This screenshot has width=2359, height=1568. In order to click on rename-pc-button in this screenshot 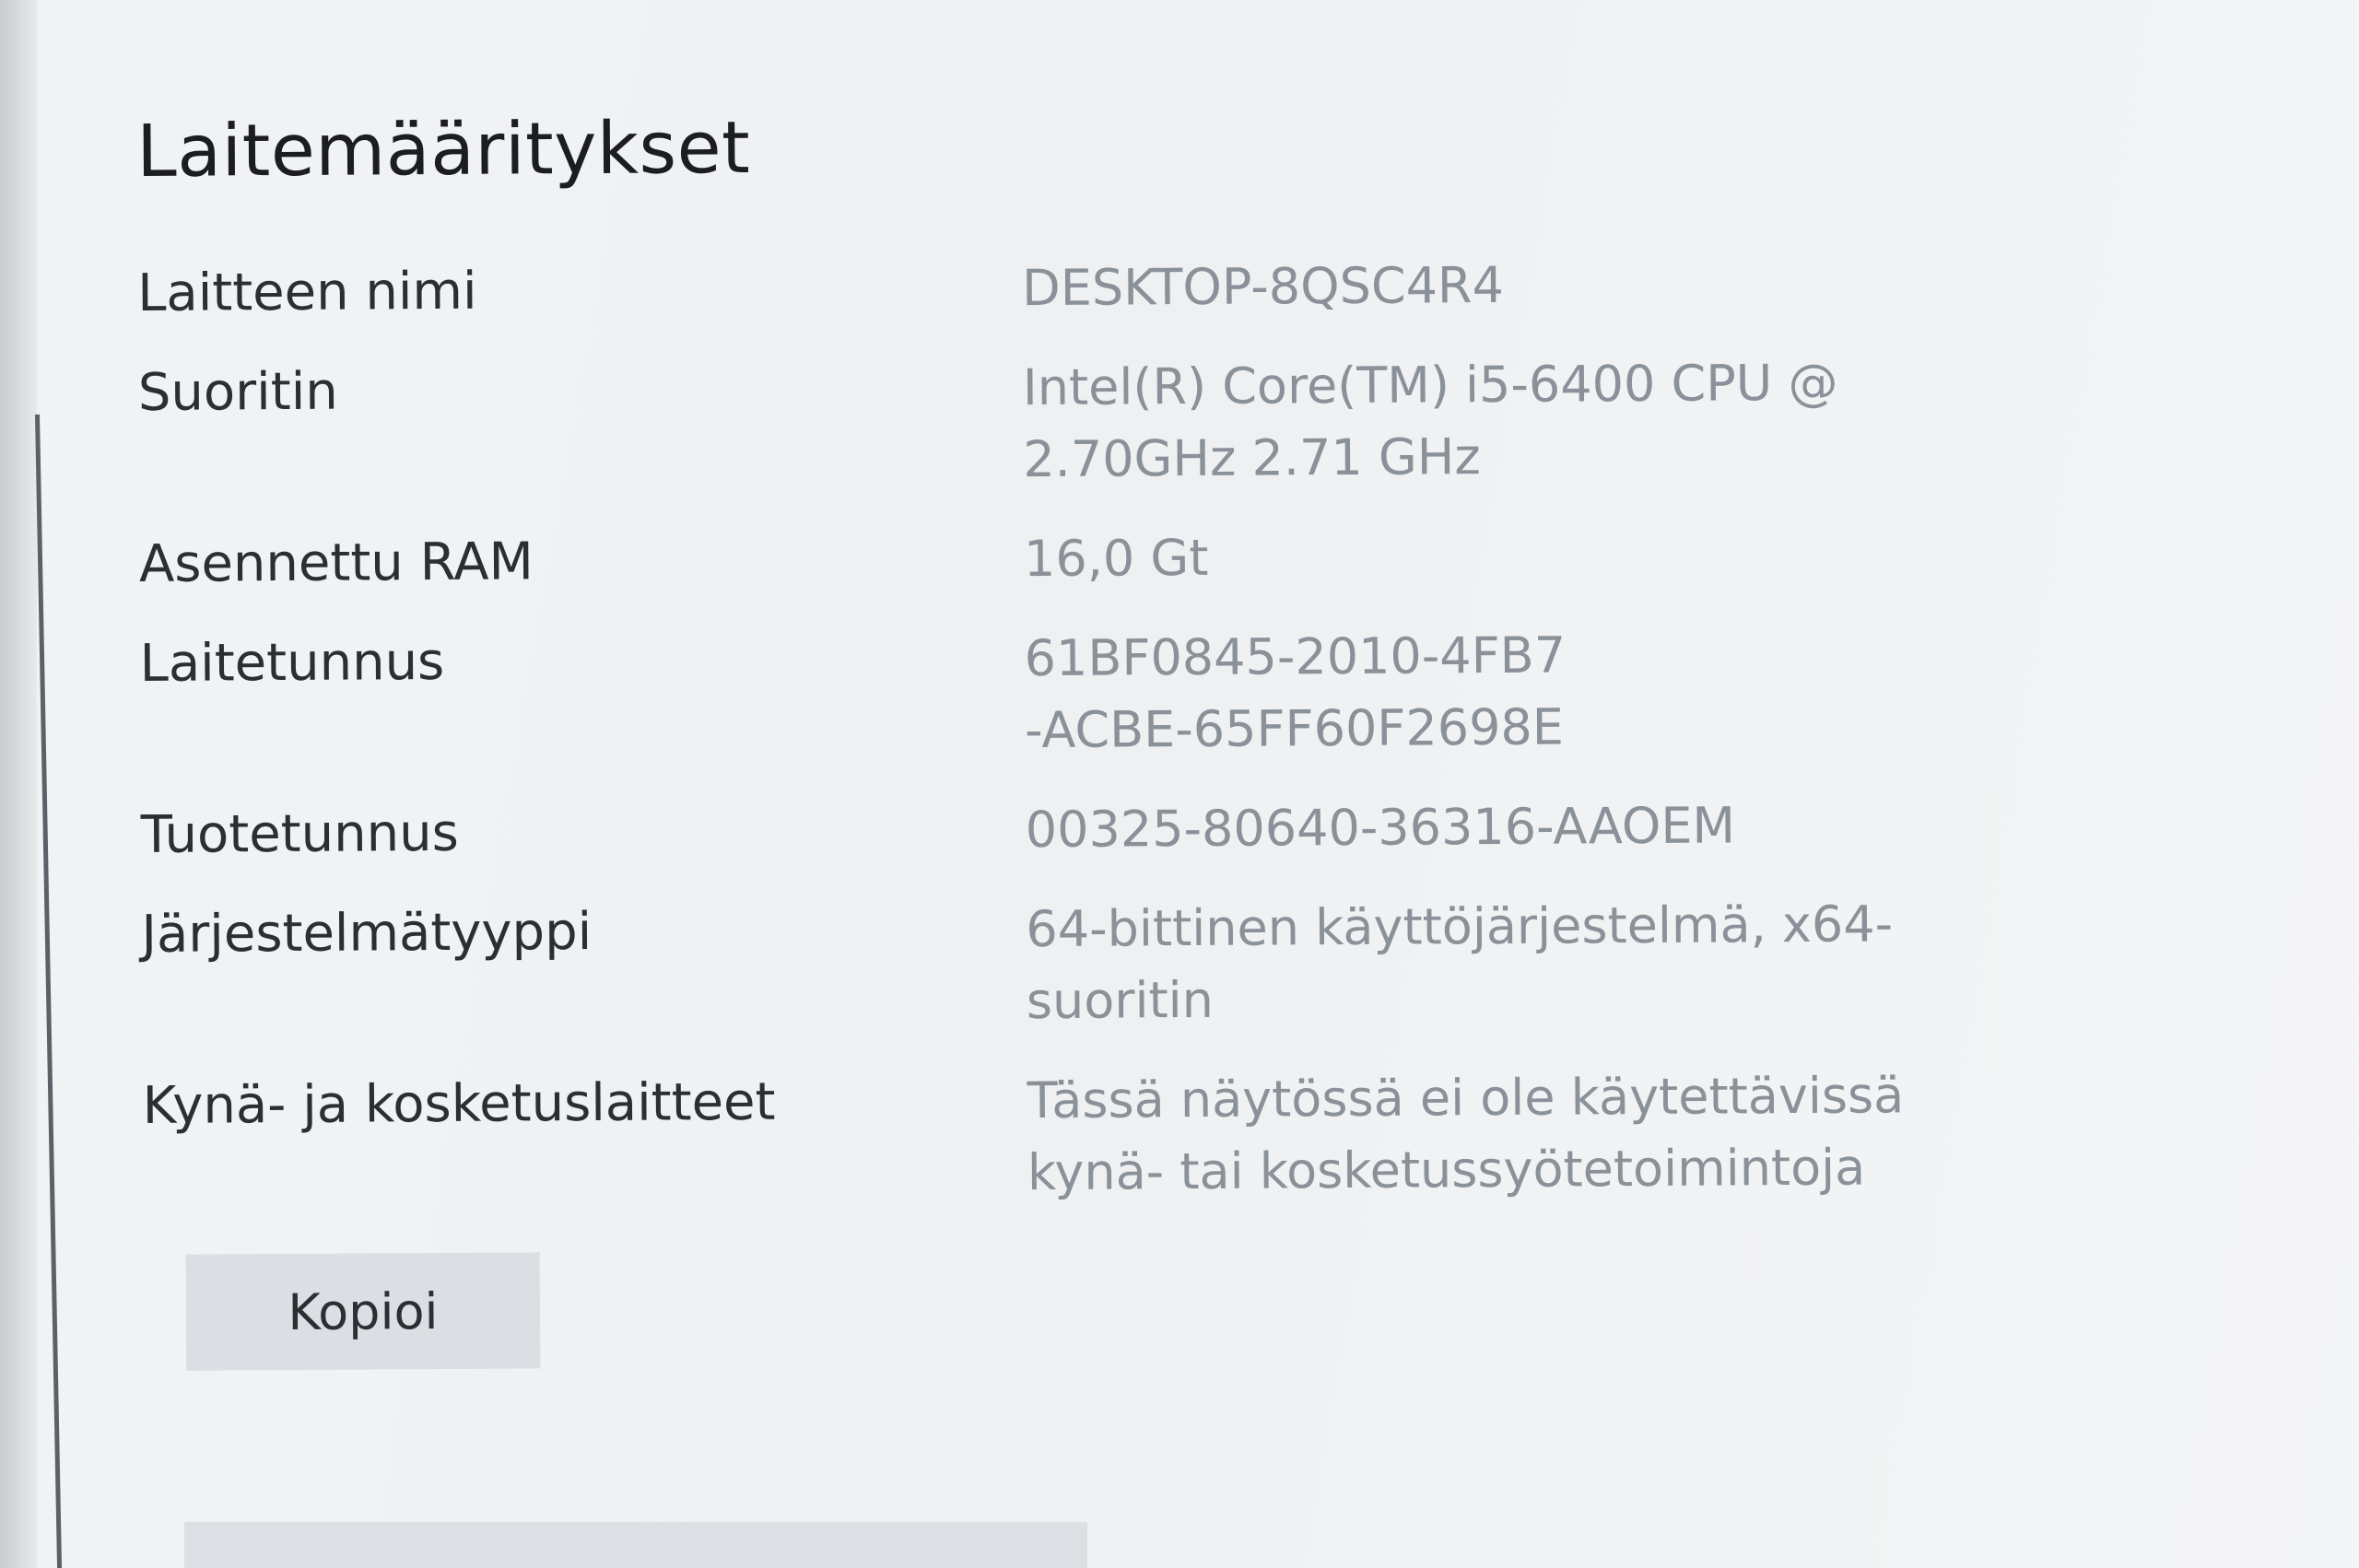, I will do `click(635, 1545)`.